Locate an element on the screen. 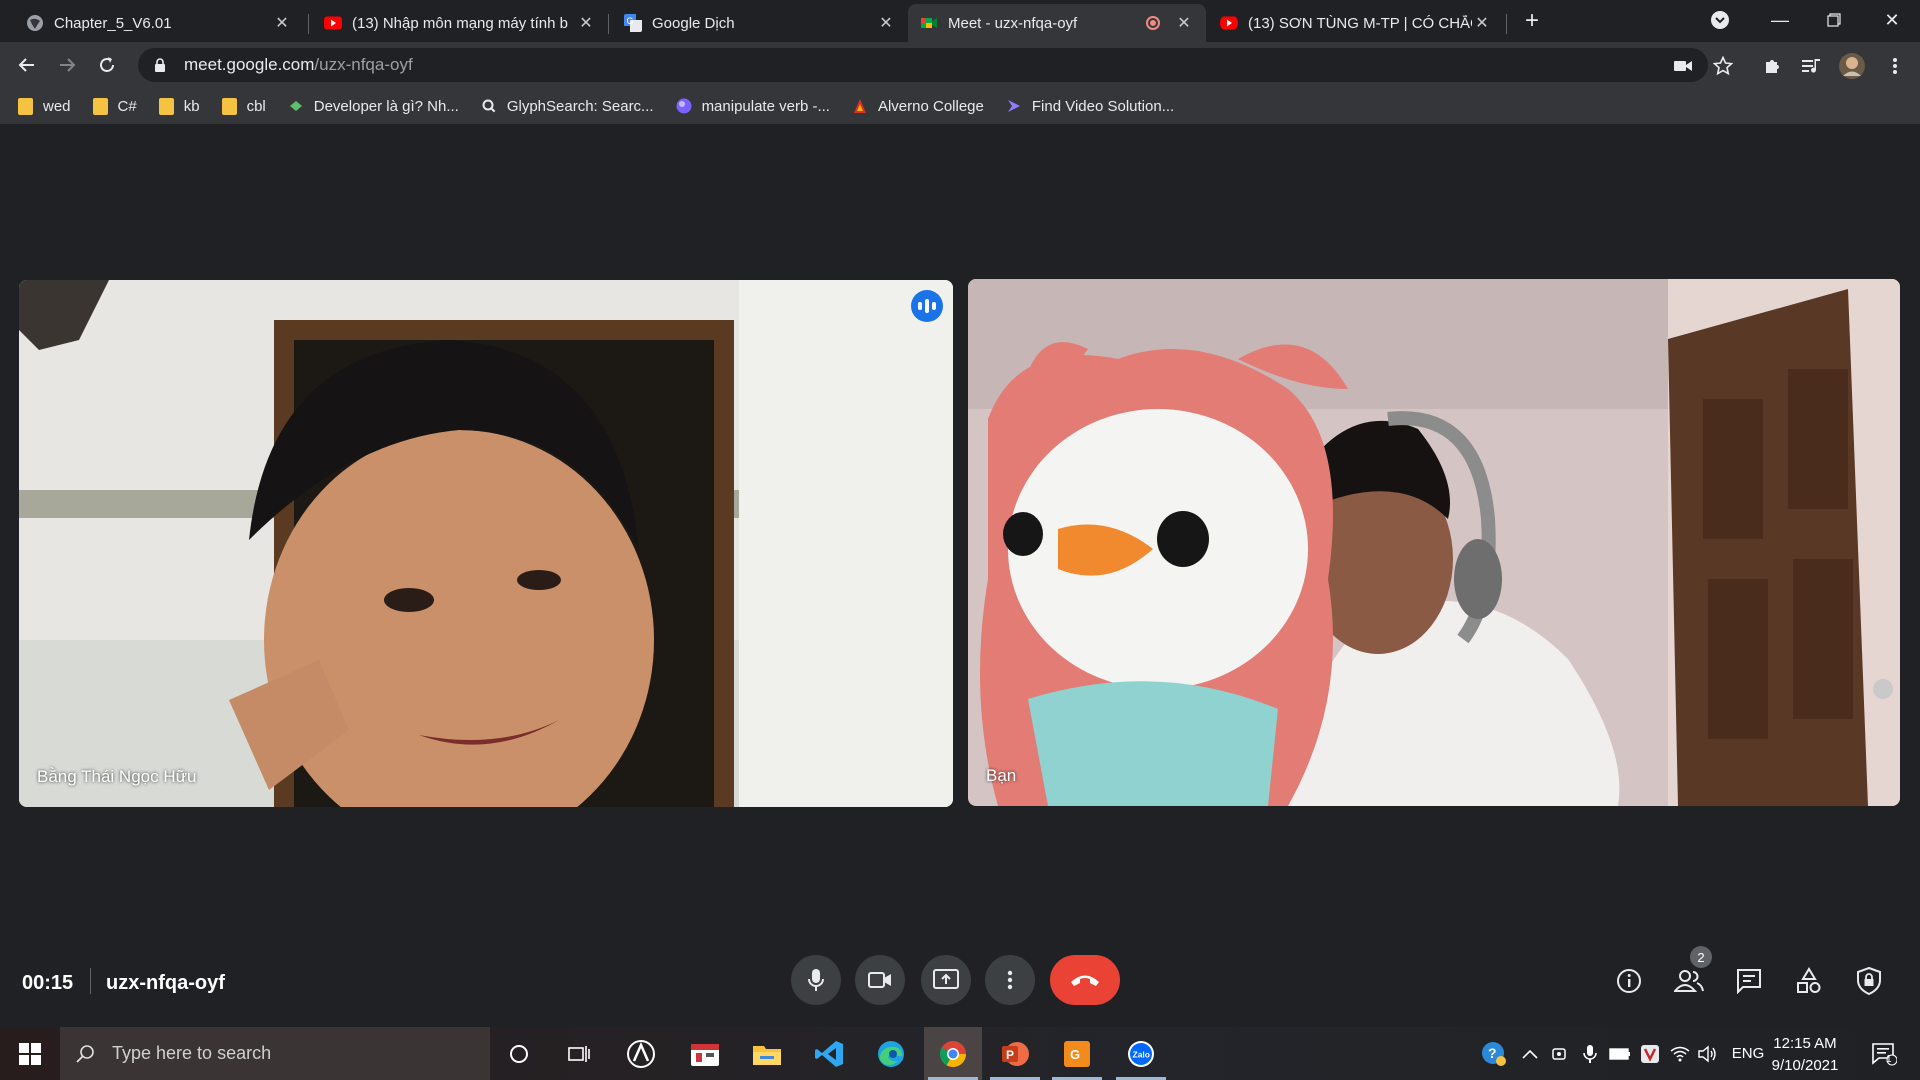 The width and height of the screenshot is (1920, 1080). tray-microphone-icon is located at coordinates (1590, 1053).